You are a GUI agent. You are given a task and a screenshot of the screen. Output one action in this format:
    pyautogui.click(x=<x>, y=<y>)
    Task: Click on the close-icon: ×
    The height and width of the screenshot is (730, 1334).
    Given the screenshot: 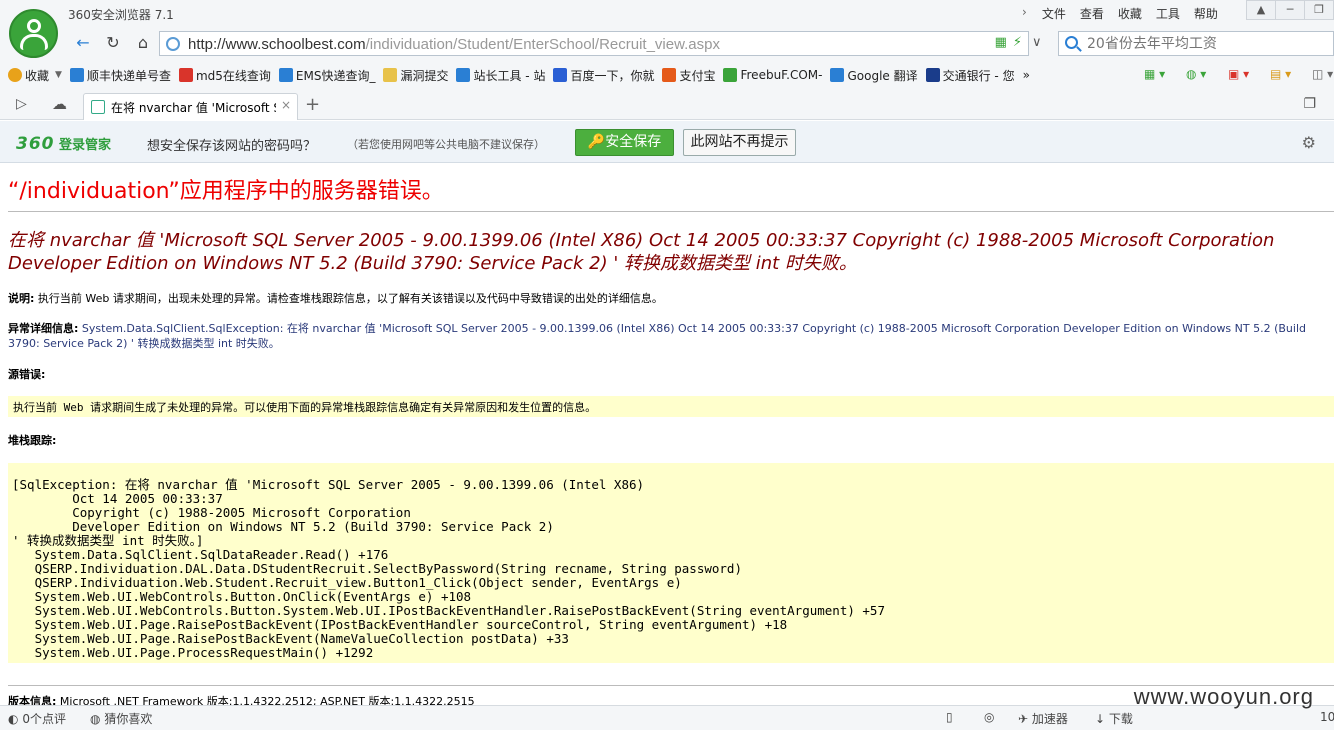 What is the action you would take?
    pyautogui.click(x=286, y=105)
    